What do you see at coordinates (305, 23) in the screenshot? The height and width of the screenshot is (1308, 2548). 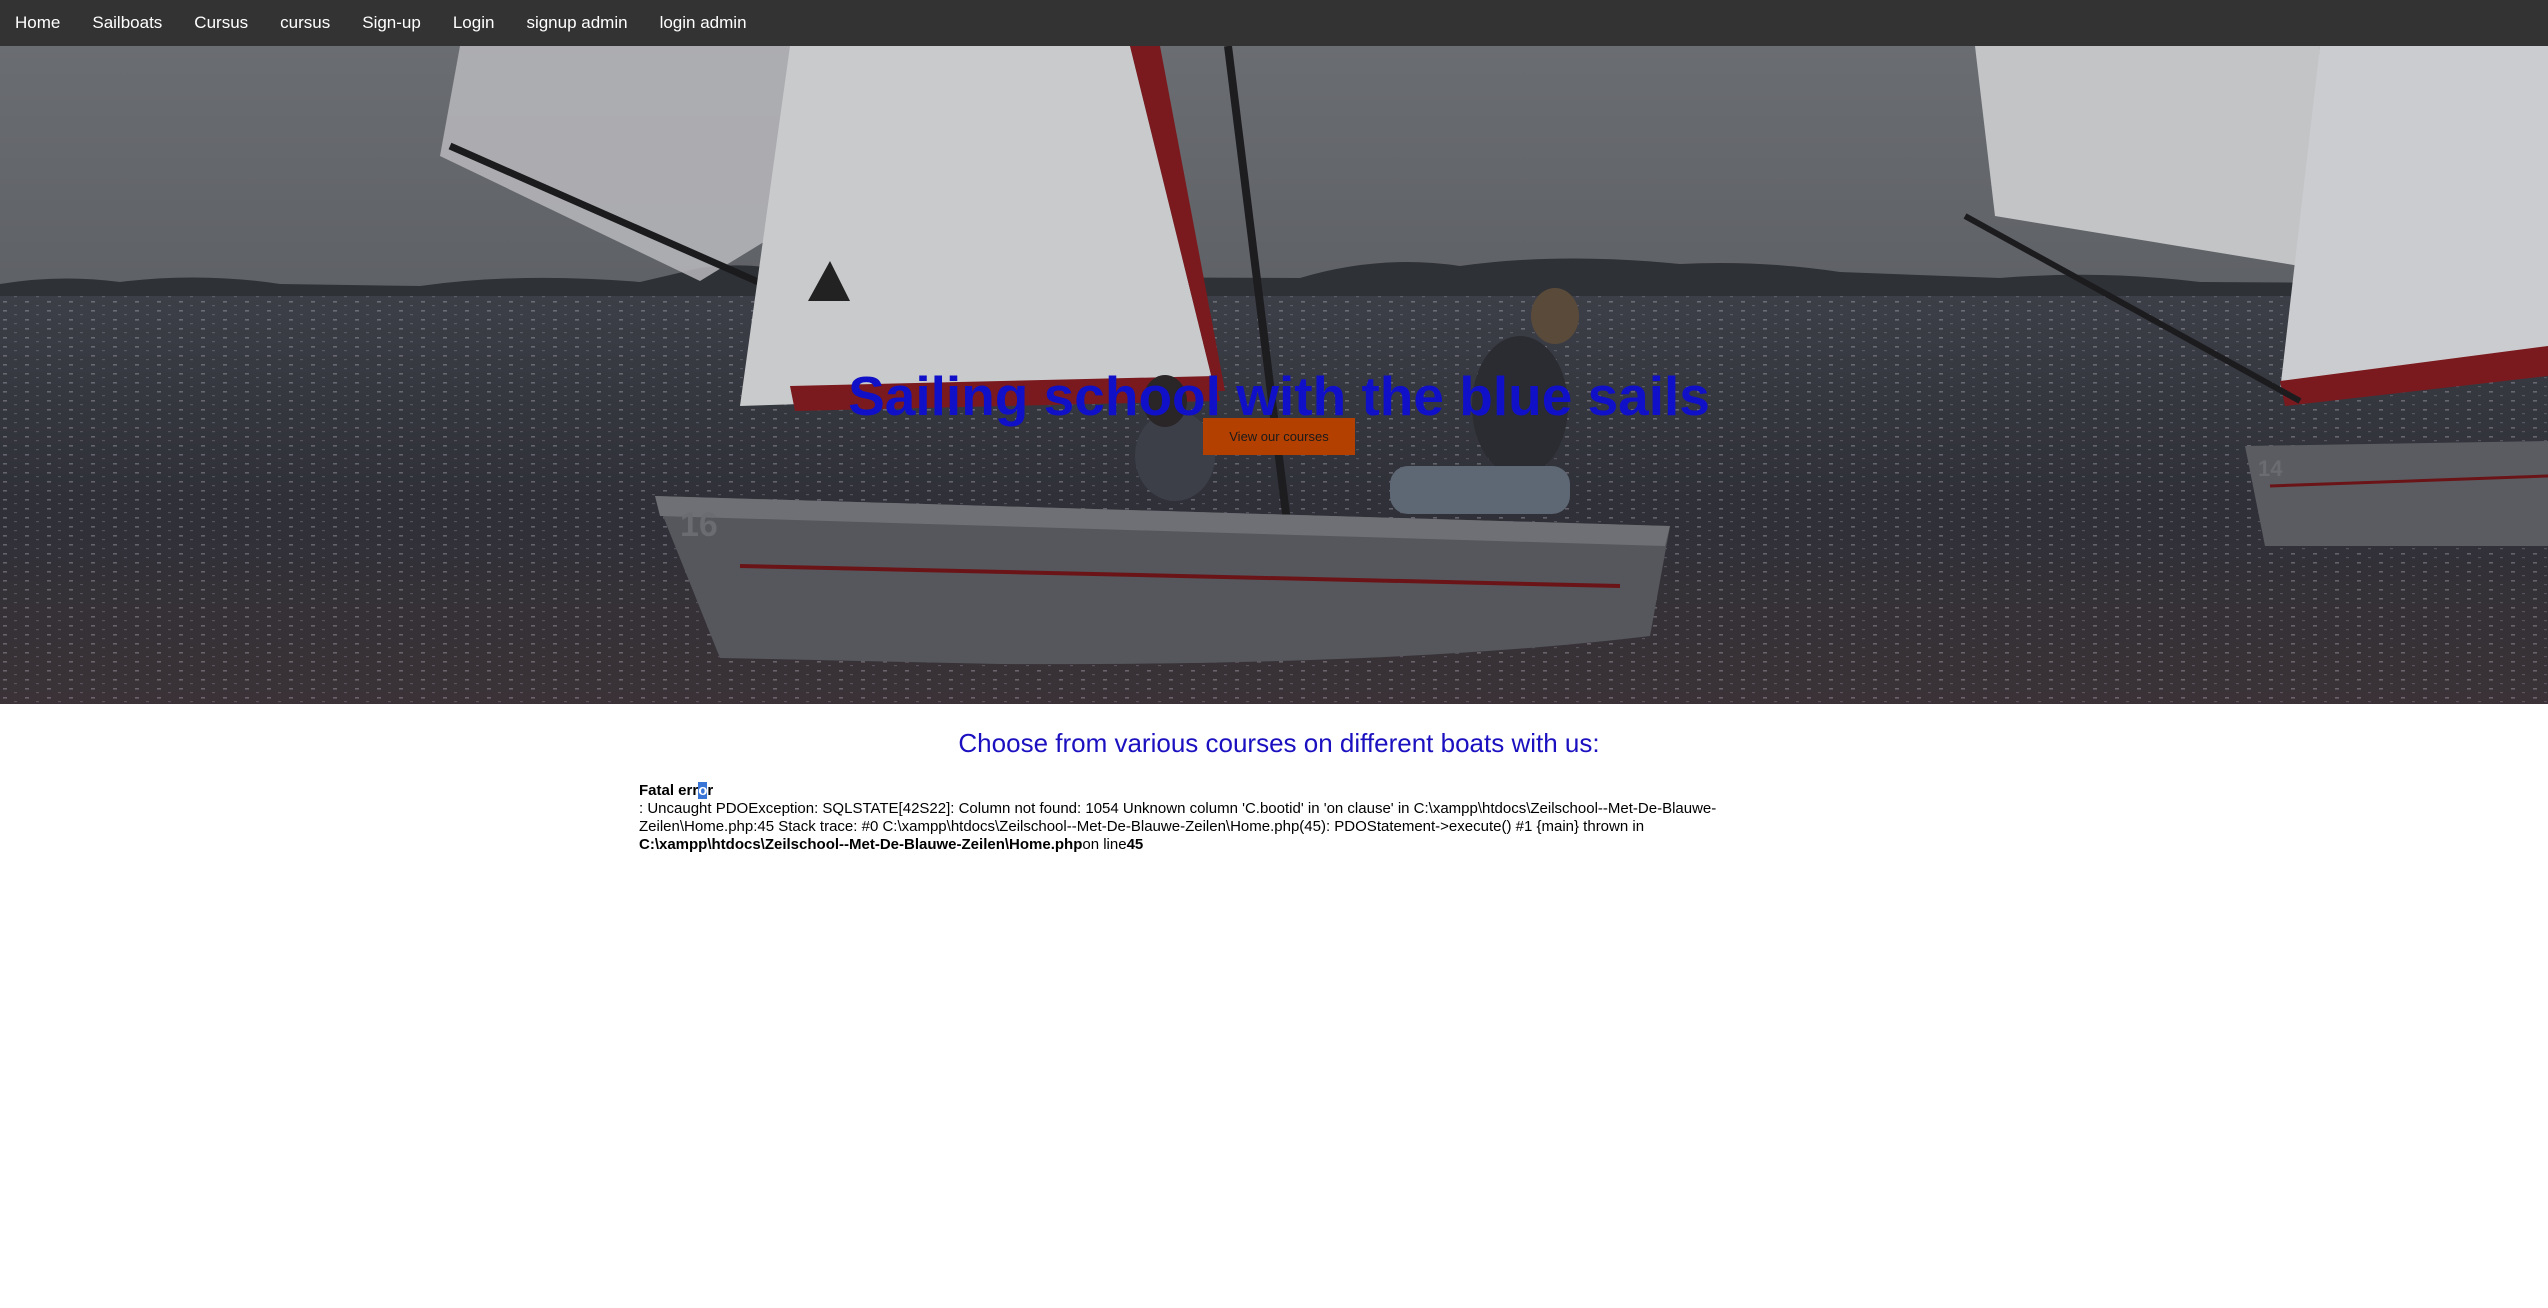 I see `nav-link-cursus-lowercase: cursus` at bounding box center [305, 23].